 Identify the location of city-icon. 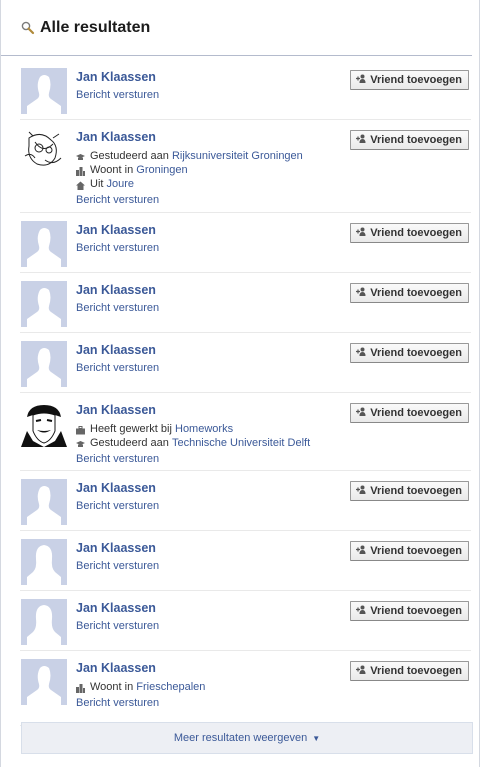
(80, 688).